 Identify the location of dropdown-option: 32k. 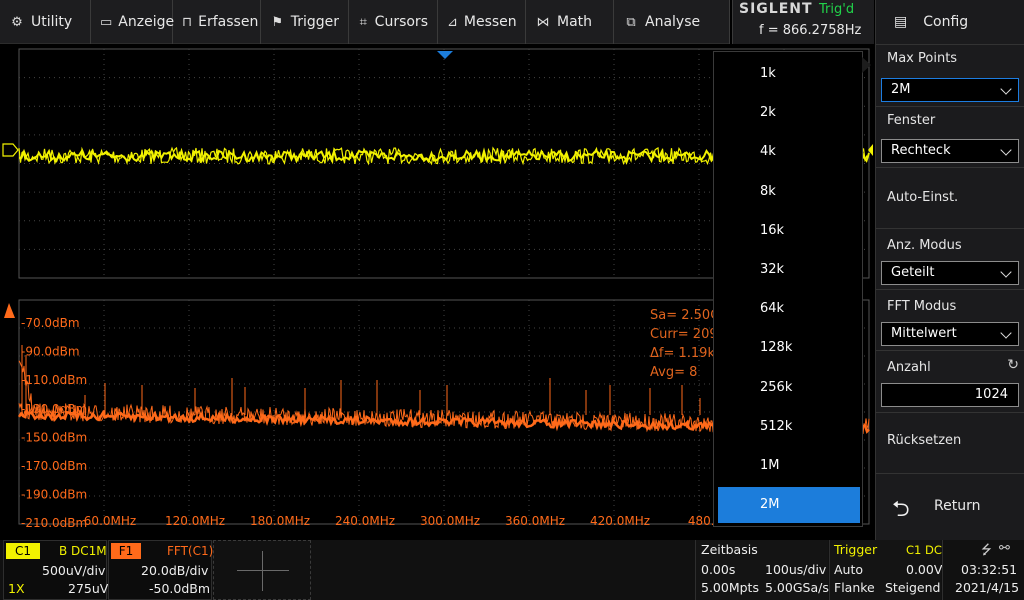
(789, 270).